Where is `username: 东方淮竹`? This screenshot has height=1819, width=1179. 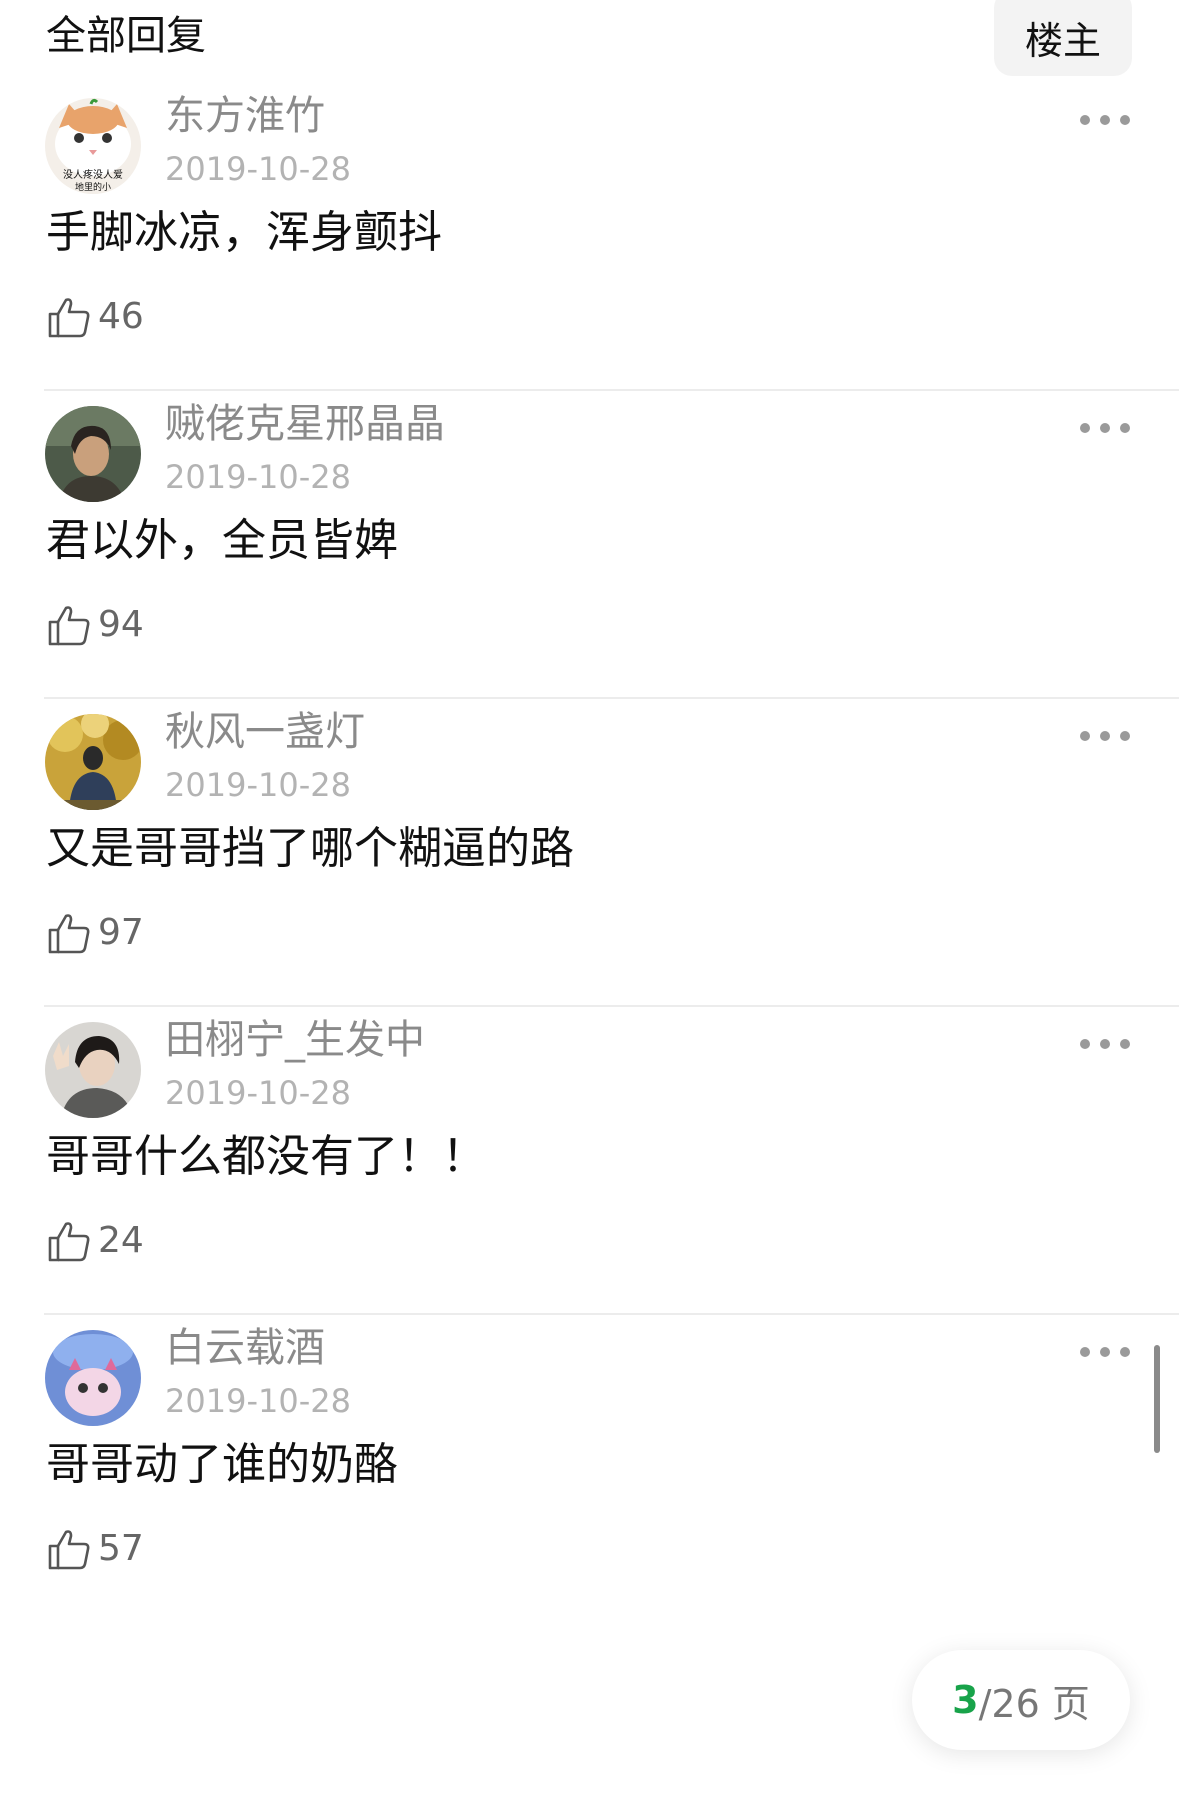
username: 东方淮竹 is located at coordinates (245, 116).